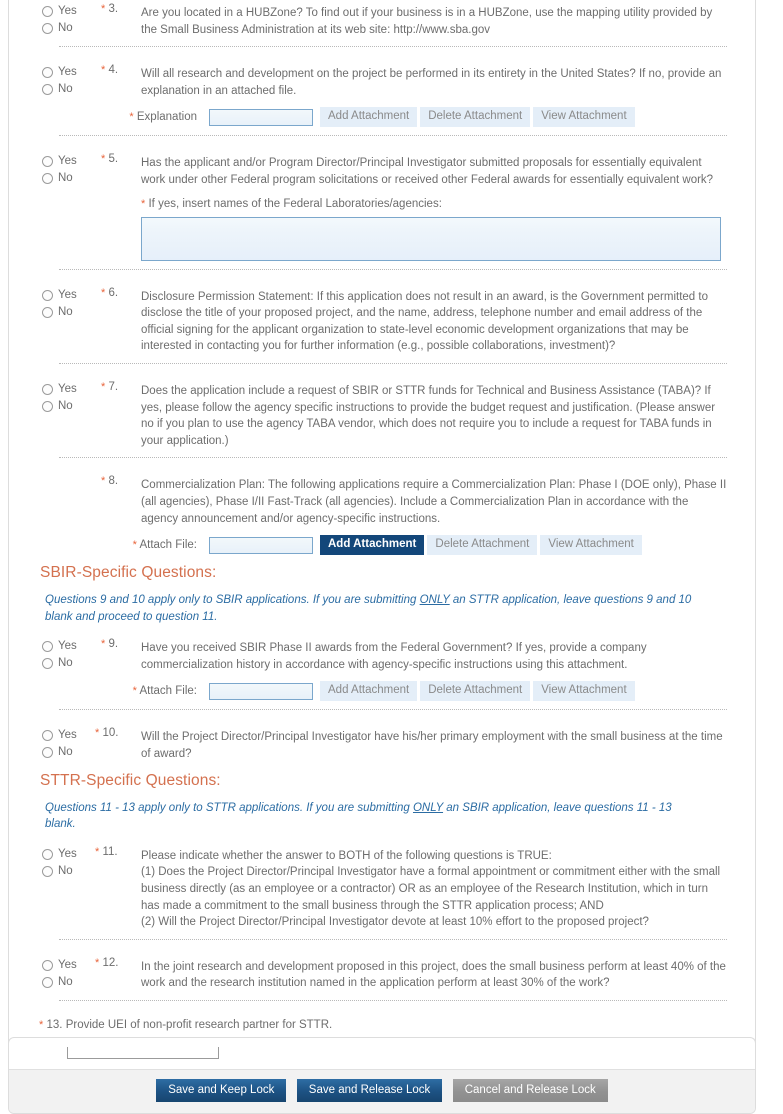 This screenshot has height=1114, width=783. Describe the element at coordinates (67, 853) in the screenshot. I see `question-11-yes-label: Yes` at that location.